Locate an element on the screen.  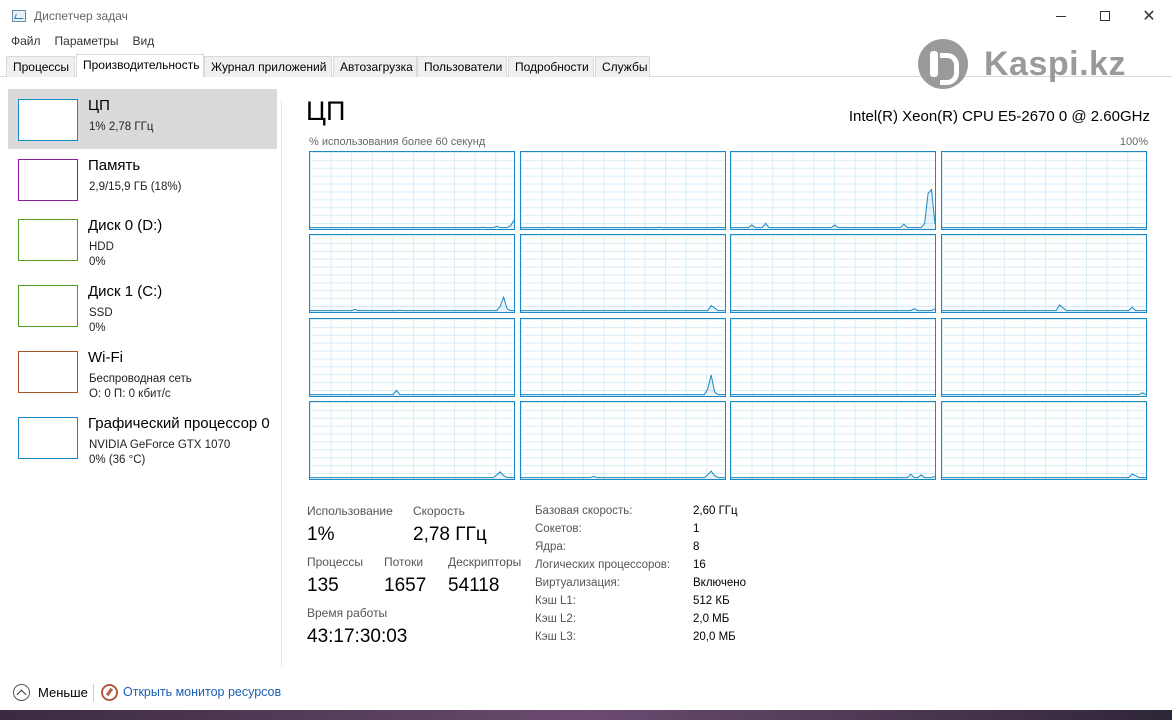
sidebar-item-title: ЦП is located at coordinates (99, 105).